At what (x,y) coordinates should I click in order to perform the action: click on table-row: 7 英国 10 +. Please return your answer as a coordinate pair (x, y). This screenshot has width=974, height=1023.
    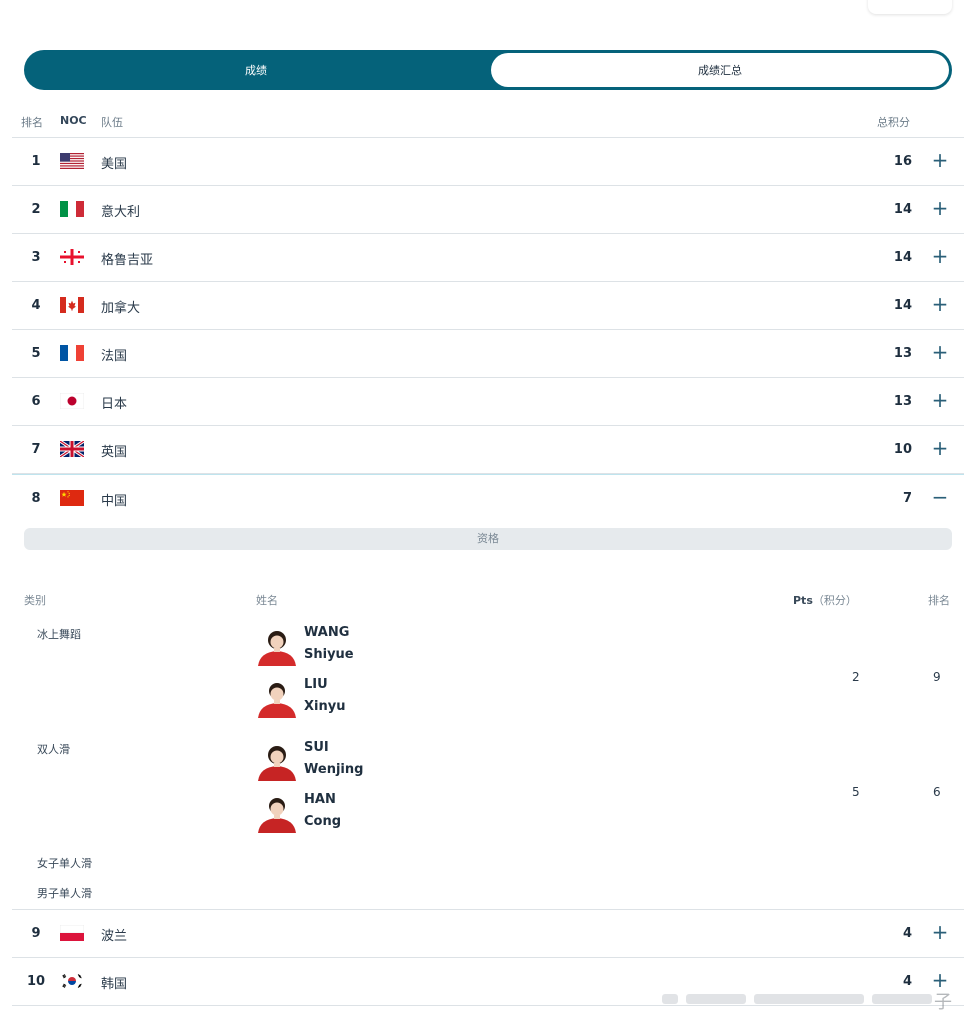
    Looking at the image, I should click on (488, 450).